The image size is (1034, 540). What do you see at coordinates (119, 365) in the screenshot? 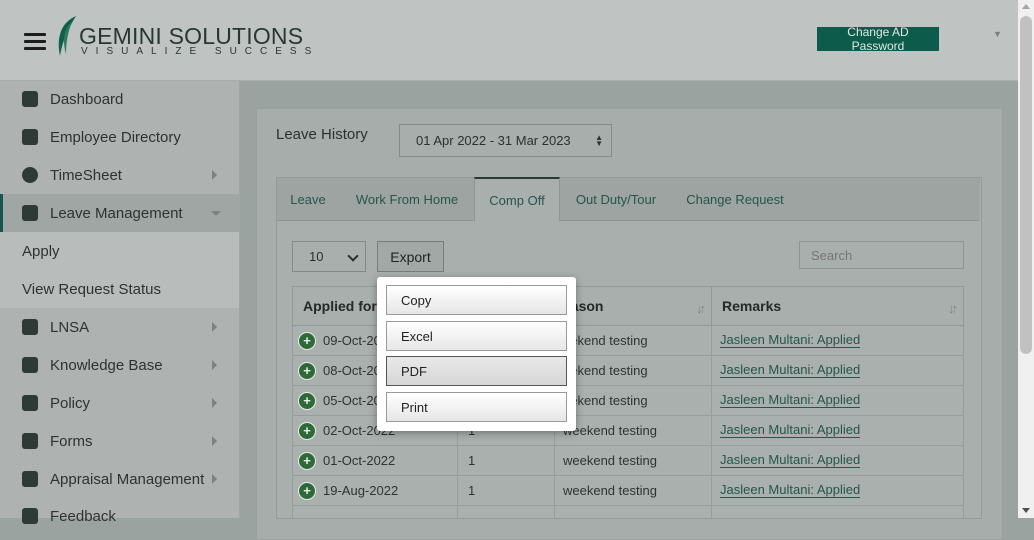
I see `sidebar-item-knowledge-base: Knowledge Base` at bounding box center [119, 365].